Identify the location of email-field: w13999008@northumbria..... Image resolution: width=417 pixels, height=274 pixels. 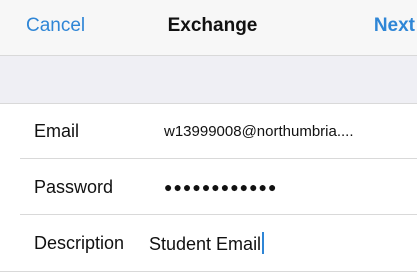
(259, 131).